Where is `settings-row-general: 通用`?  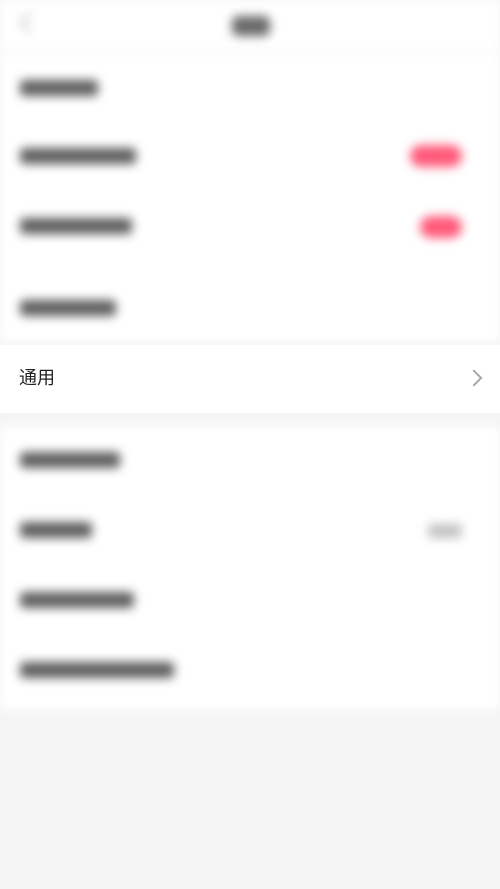
settings-row-general: 通用 is located at coordinates (250, 379).